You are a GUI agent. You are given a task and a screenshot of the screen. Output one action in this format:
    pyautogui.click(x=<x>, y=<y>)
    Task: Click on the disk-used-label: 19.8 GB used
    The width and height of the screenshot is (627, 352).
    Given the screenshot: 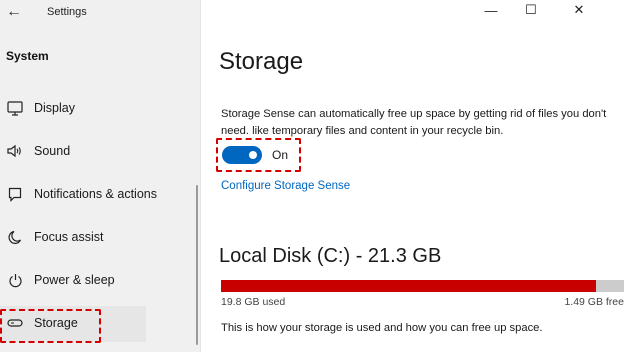 What is the action you would take?
    pyautogui.click(x=253, y=302)
    